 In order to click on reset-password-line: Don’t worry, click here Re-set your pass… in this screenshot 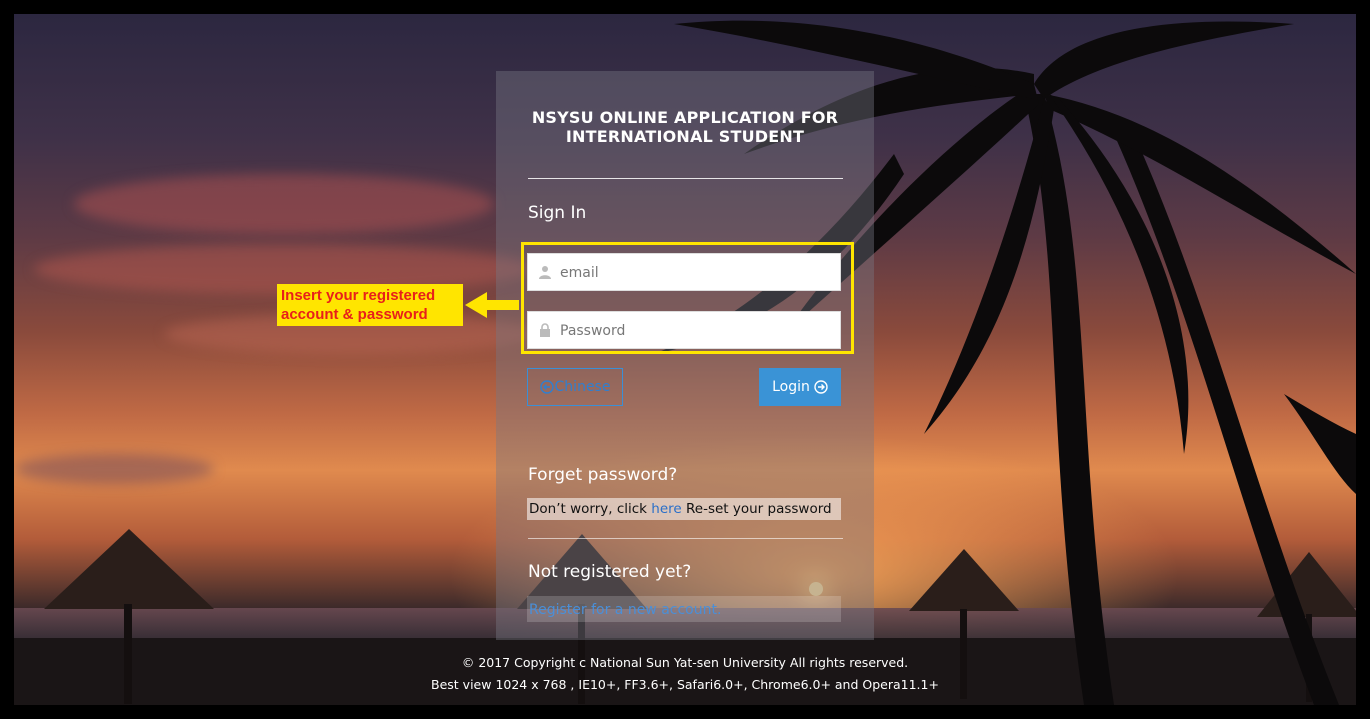, I will do `click(684, 509)`.